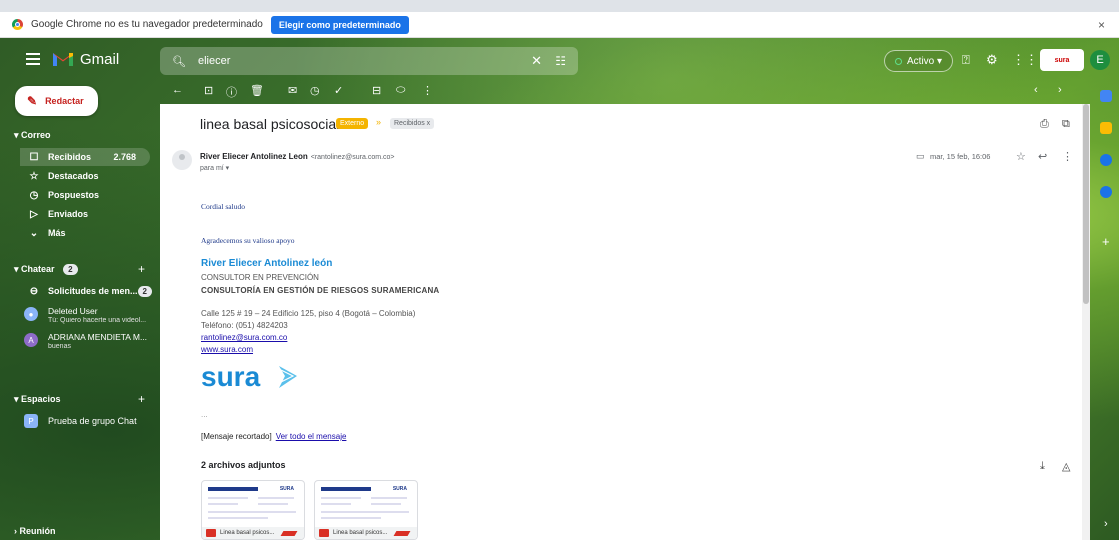 This screenshot has width=1119, height=540. I want to click on chat-request-icon: ⊖, so click(34, 291).